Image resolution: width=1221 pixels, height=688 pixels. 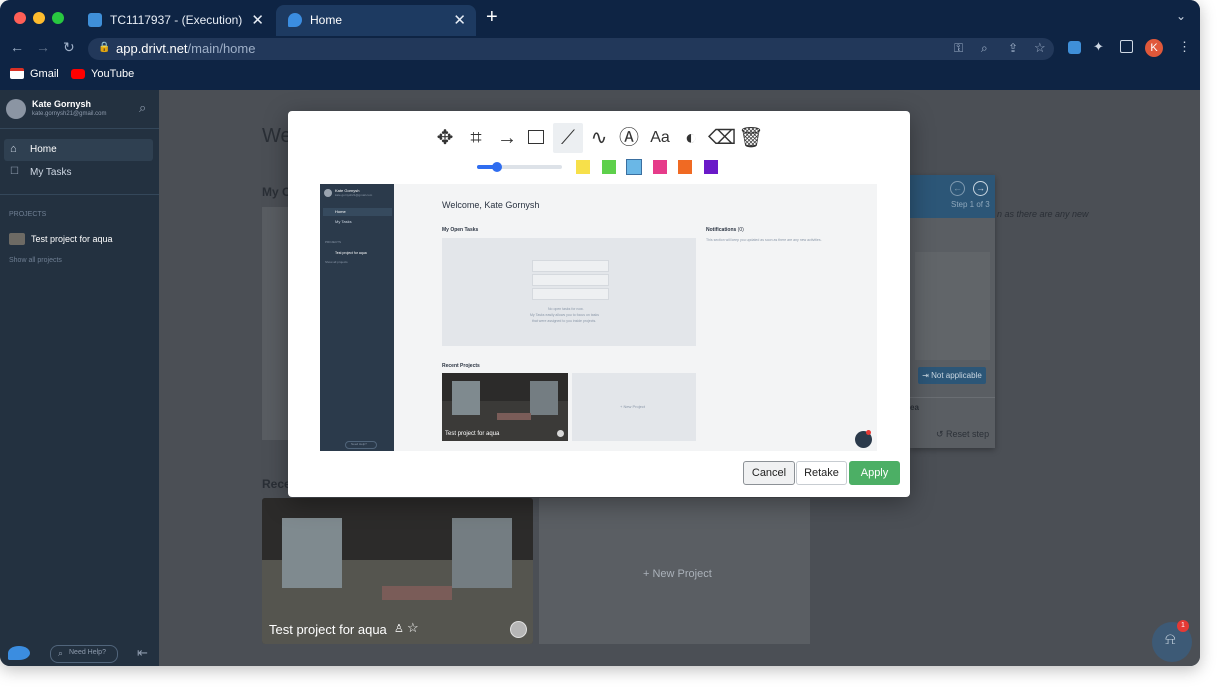 What do you see at coordinates (633, 406) in the screenshot?
I see `preview-new-project-label: + New Project` at bounding box center [633, 406].